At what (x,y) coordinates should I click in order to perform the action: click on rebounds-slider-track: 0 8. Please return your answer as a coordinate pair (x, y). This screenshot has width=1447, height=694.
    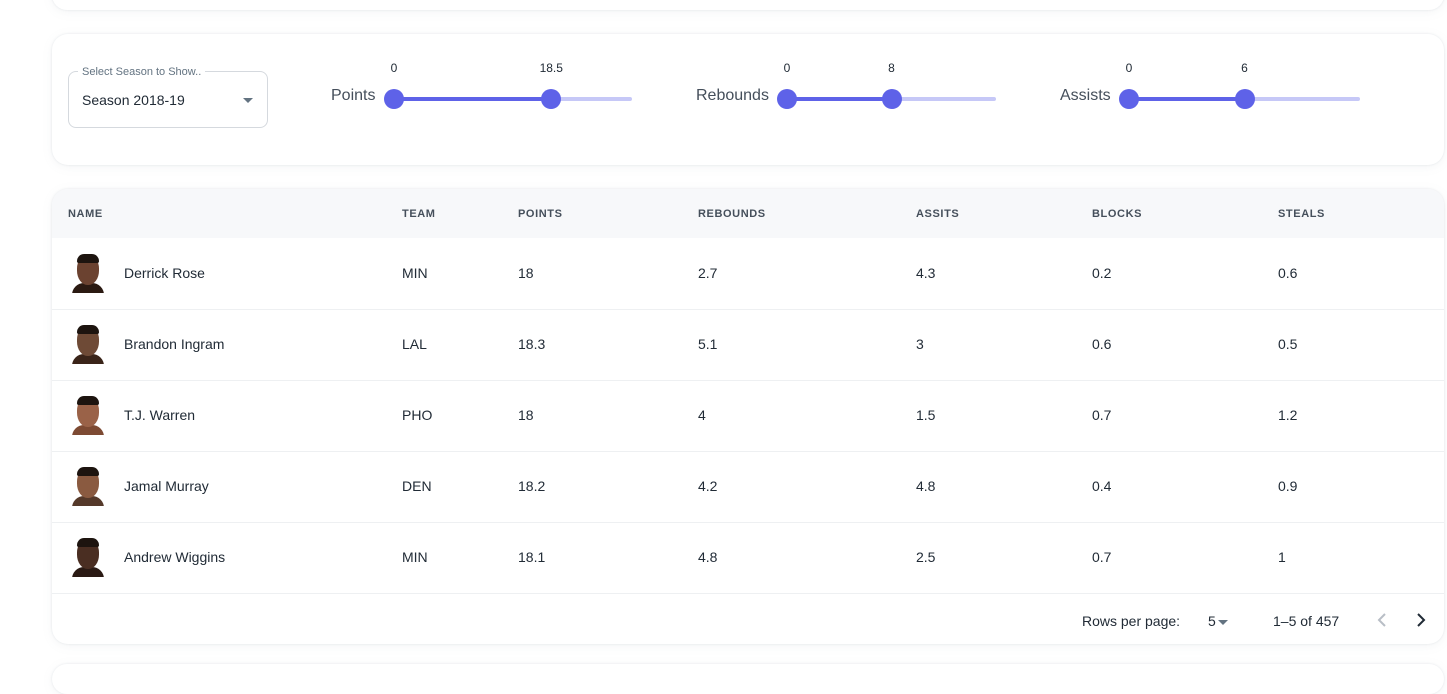
    Looking at the image, I should click on (886, 85).